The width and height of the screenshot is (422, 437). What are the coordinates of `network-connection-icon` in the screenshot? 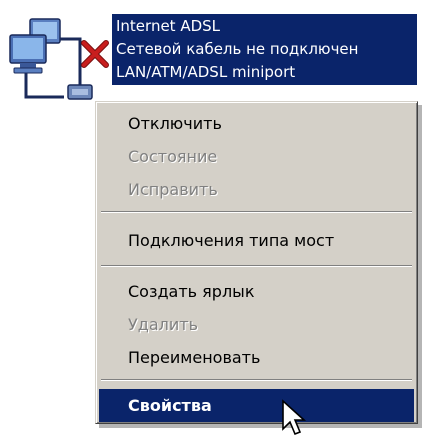 It's located at (59, 62).